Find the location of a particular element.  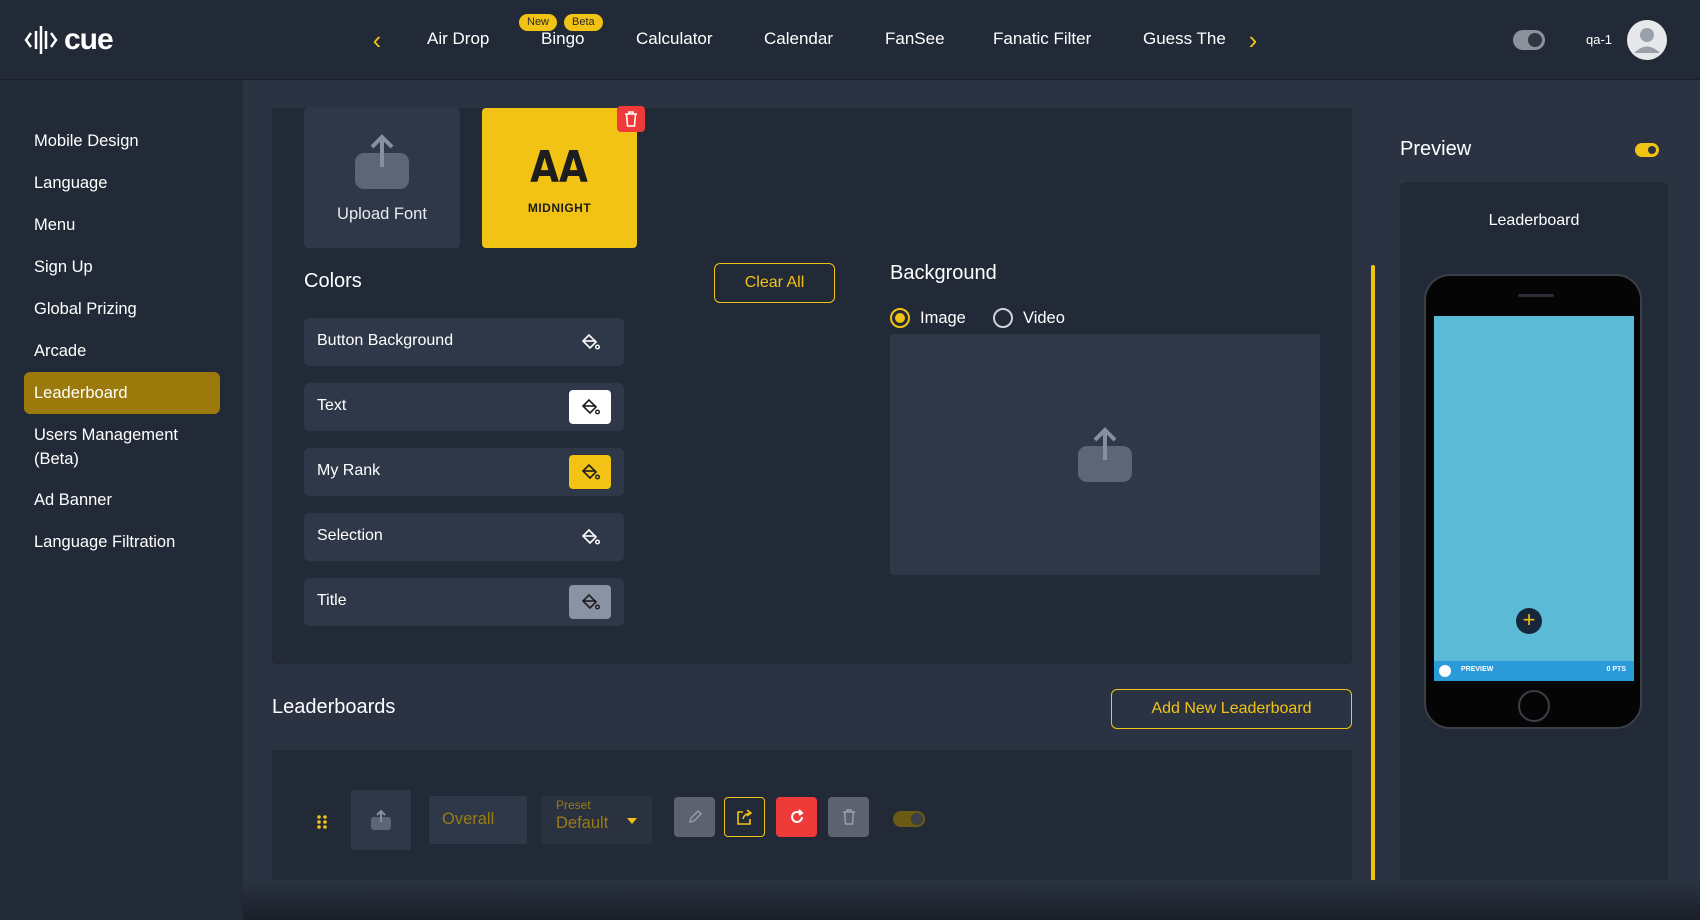

nav-item-calendar: Calendar is located at coordinates (798, 39).